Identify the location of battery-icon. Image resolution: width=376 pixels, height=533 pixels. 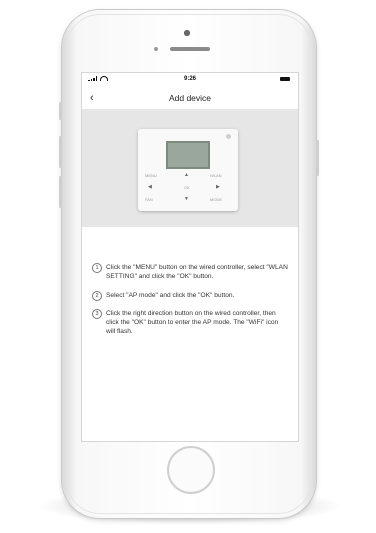
(285, 79).